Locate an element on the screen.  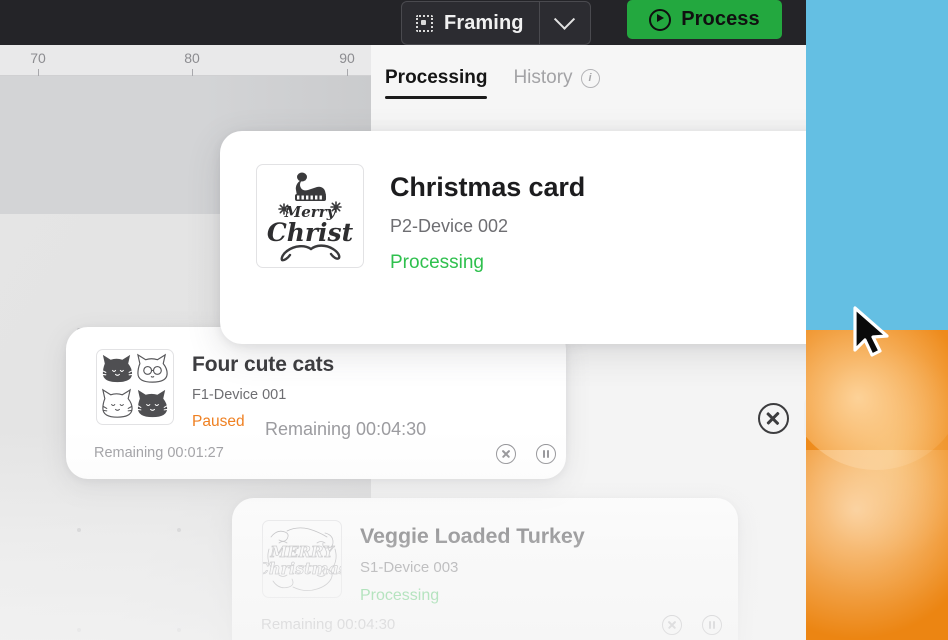
tab-processing: Processing is located at coordinates (436, 86).